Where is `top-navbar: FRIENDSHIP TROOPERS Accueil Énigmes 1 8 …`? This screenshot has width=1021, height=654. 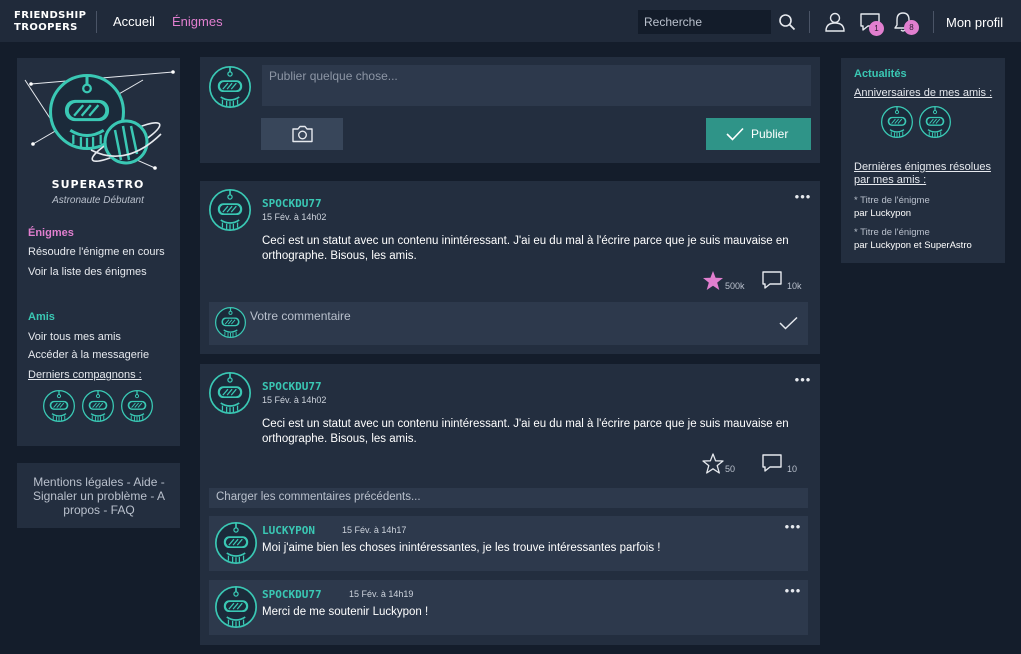 top-navbar: FRIENDSHIP TROOPERS Accueil Énigmes 1 8 … is located at coordinates (510, 21).